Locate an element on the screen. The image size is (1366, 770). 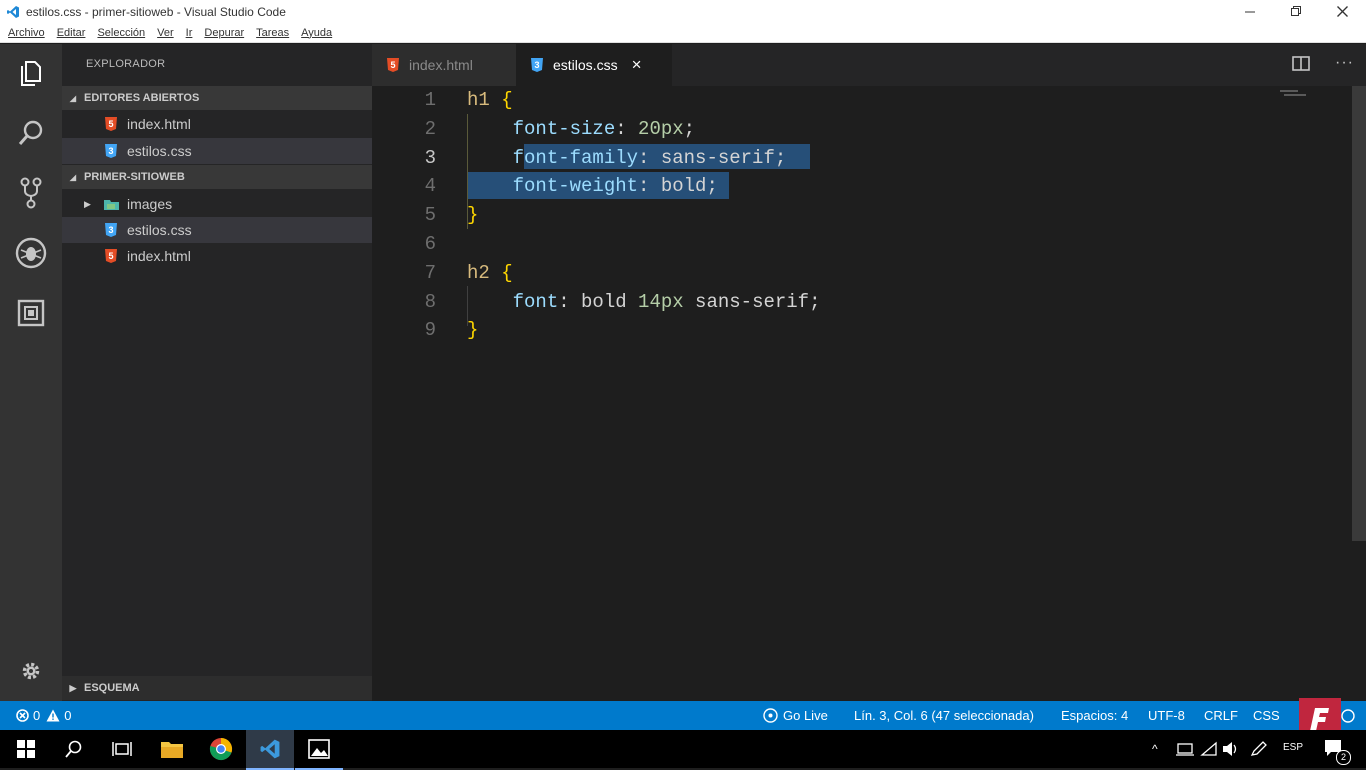
tray-network is located at coordinates (1209, 751).